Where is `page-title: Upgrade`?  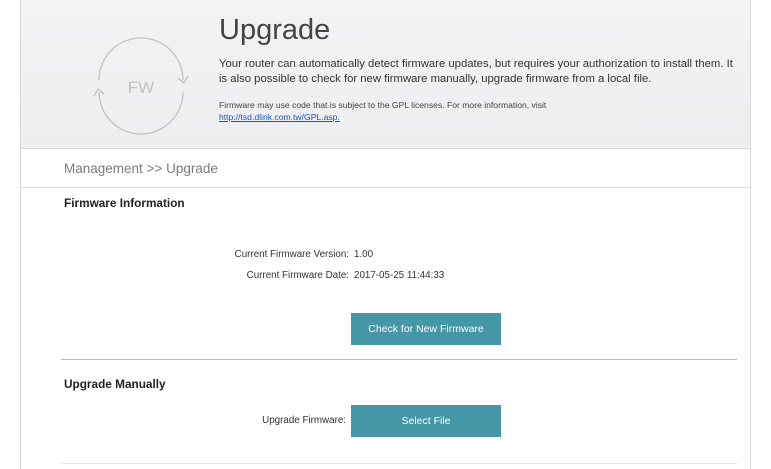 page-title: Upgrade is located at coordinates (275, 30).